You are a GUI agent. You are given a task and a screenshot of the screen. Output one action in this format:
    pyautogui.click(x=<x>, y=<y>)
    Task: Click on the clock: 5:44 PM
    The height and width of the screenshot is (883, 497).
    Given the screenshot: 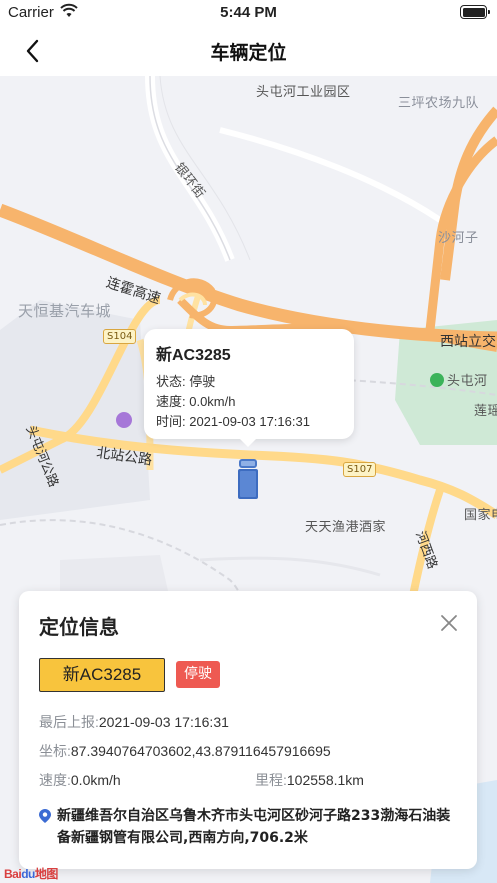 What is the action you would take?
    pyautogui.click(x=248, y=12)
    